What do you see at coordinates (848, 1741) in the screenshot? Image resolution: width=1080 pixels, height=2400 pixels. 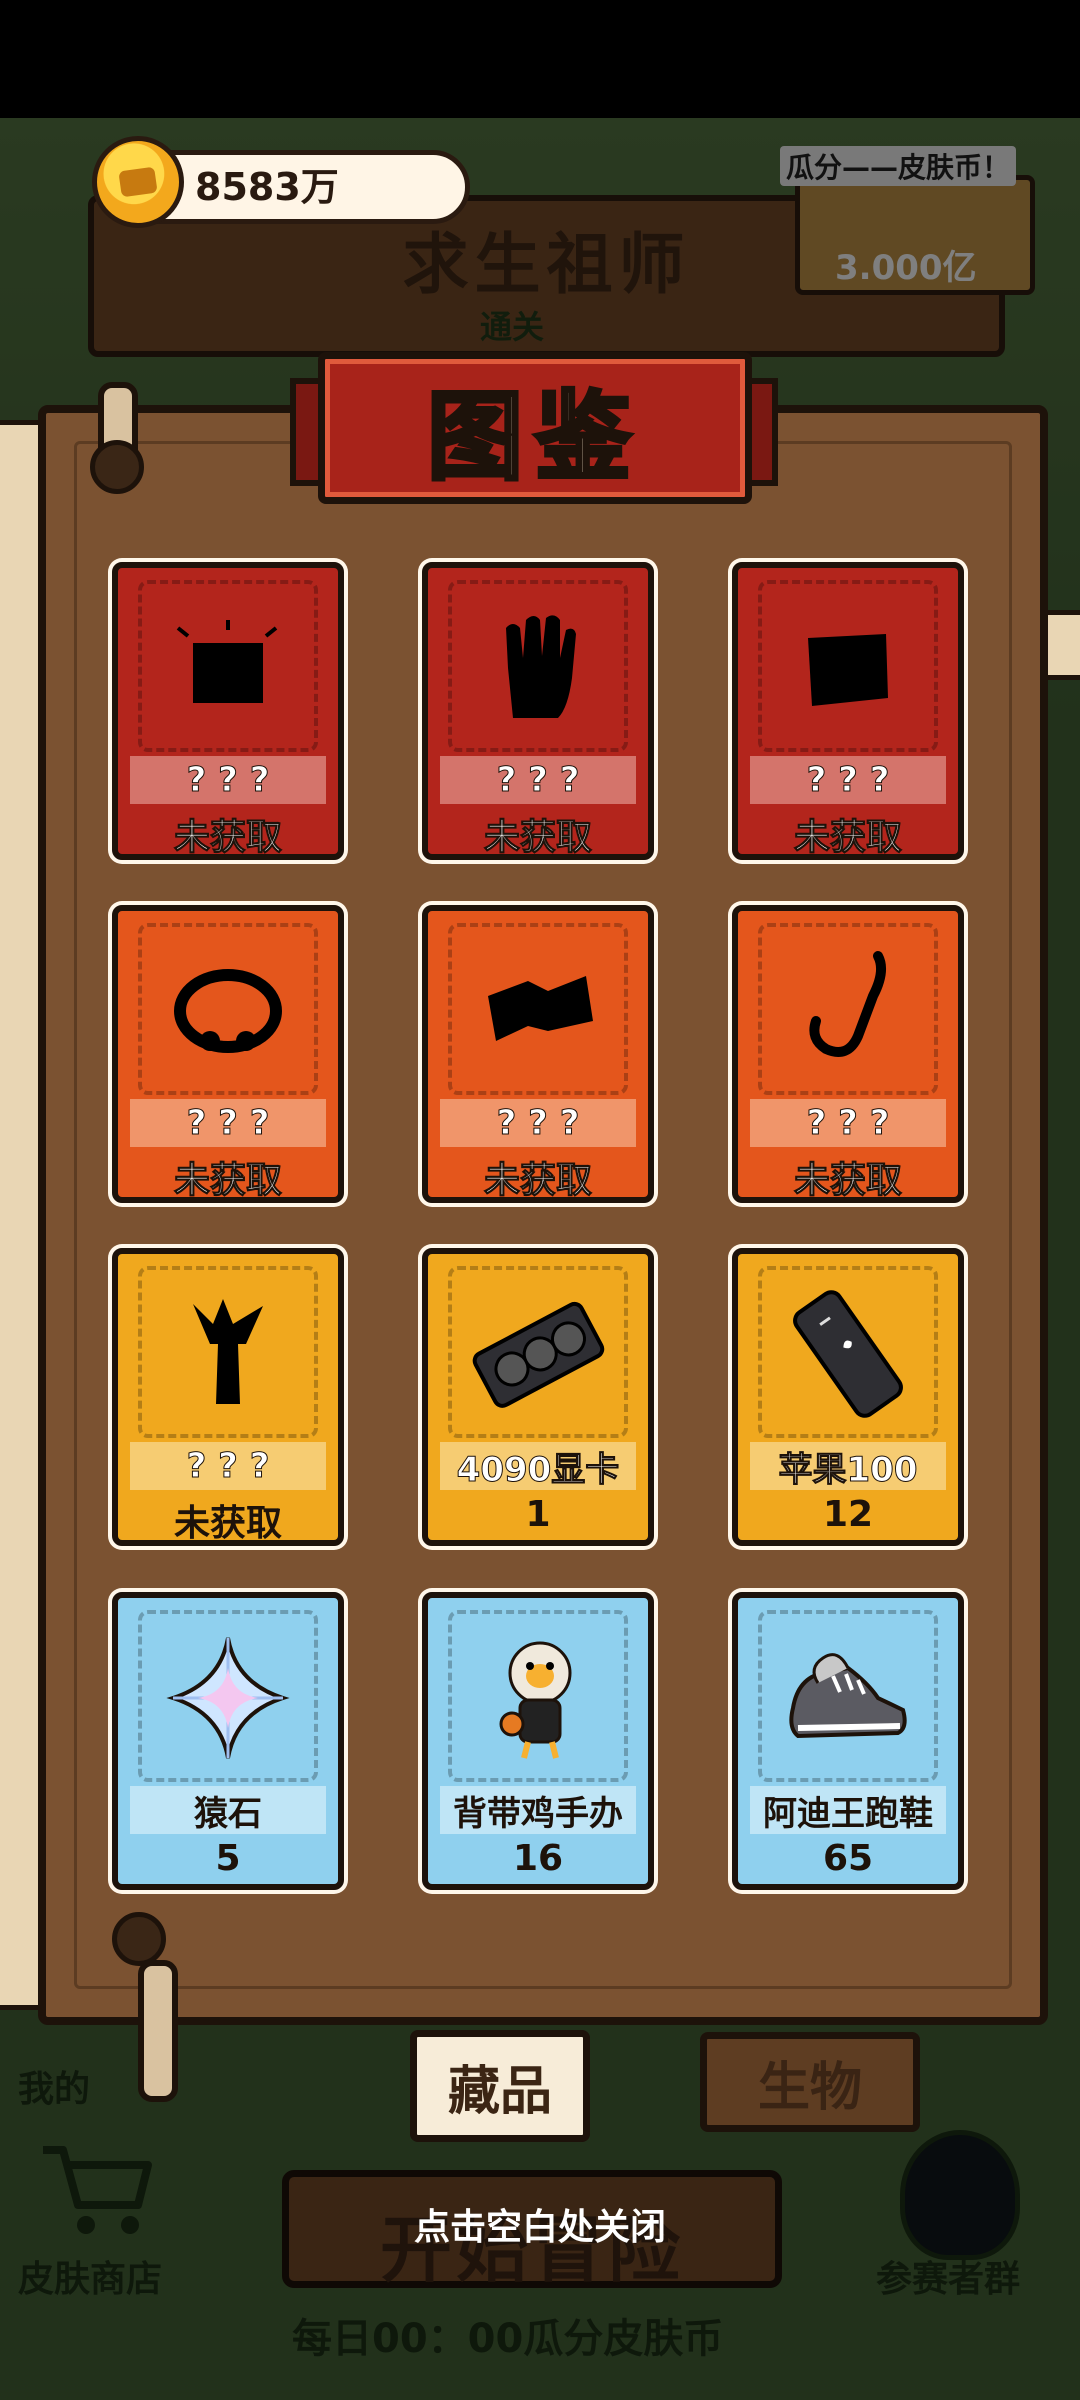 I see `collection-card: 阿迪王跑鞋 65` at bounding box center [848, 1741].